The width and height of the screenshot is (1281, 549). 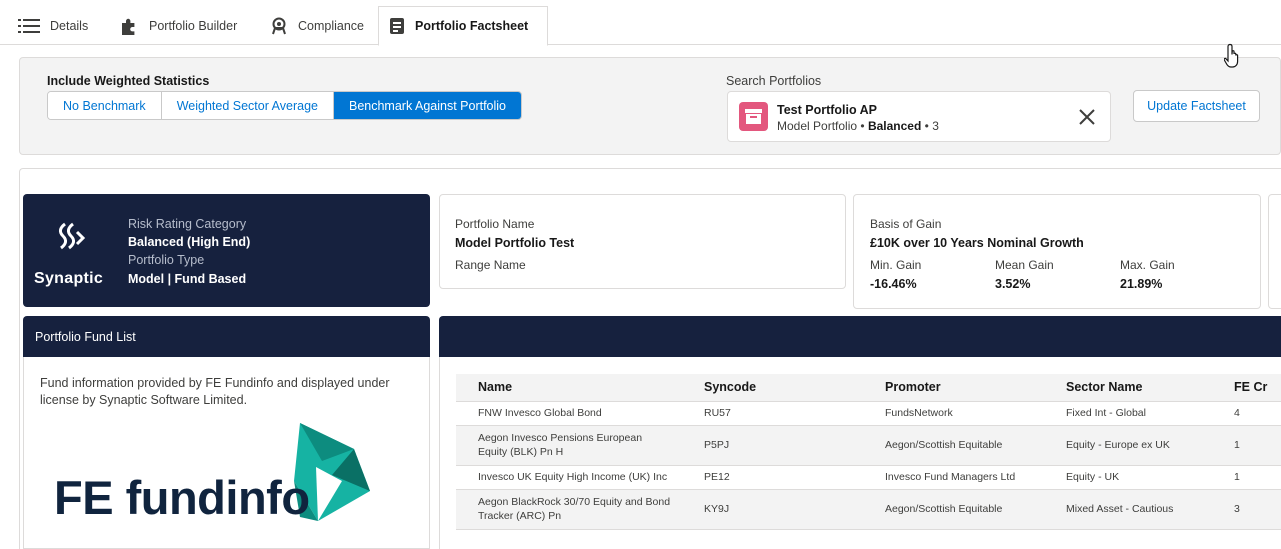 What do you see at coordinates (1128, 413) in the screenshot?
I see `cell-sector: Fixed Int - Global` at bounding box center [1128, 413].